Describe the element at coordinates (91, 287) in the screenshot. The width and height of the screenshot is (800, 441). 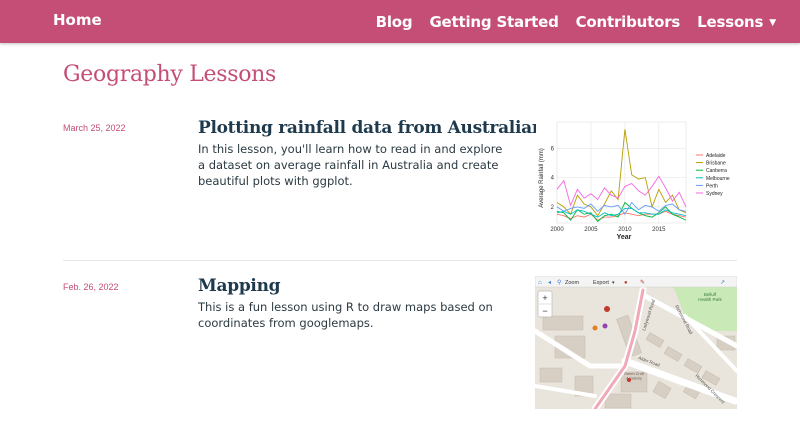
I see `lesson-date: Feb. 26, 2022` at that location.